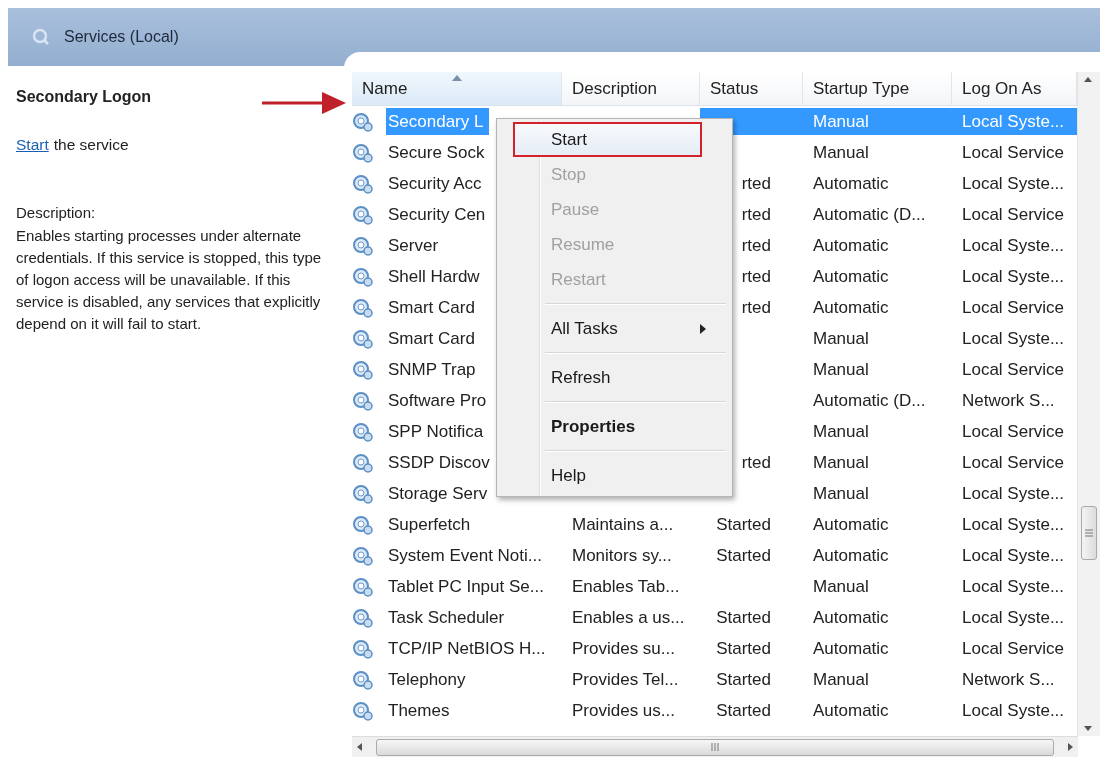 The width and height of the screenshot is (1103, 763). I want to click on column-header: Status, so click(751, 89).